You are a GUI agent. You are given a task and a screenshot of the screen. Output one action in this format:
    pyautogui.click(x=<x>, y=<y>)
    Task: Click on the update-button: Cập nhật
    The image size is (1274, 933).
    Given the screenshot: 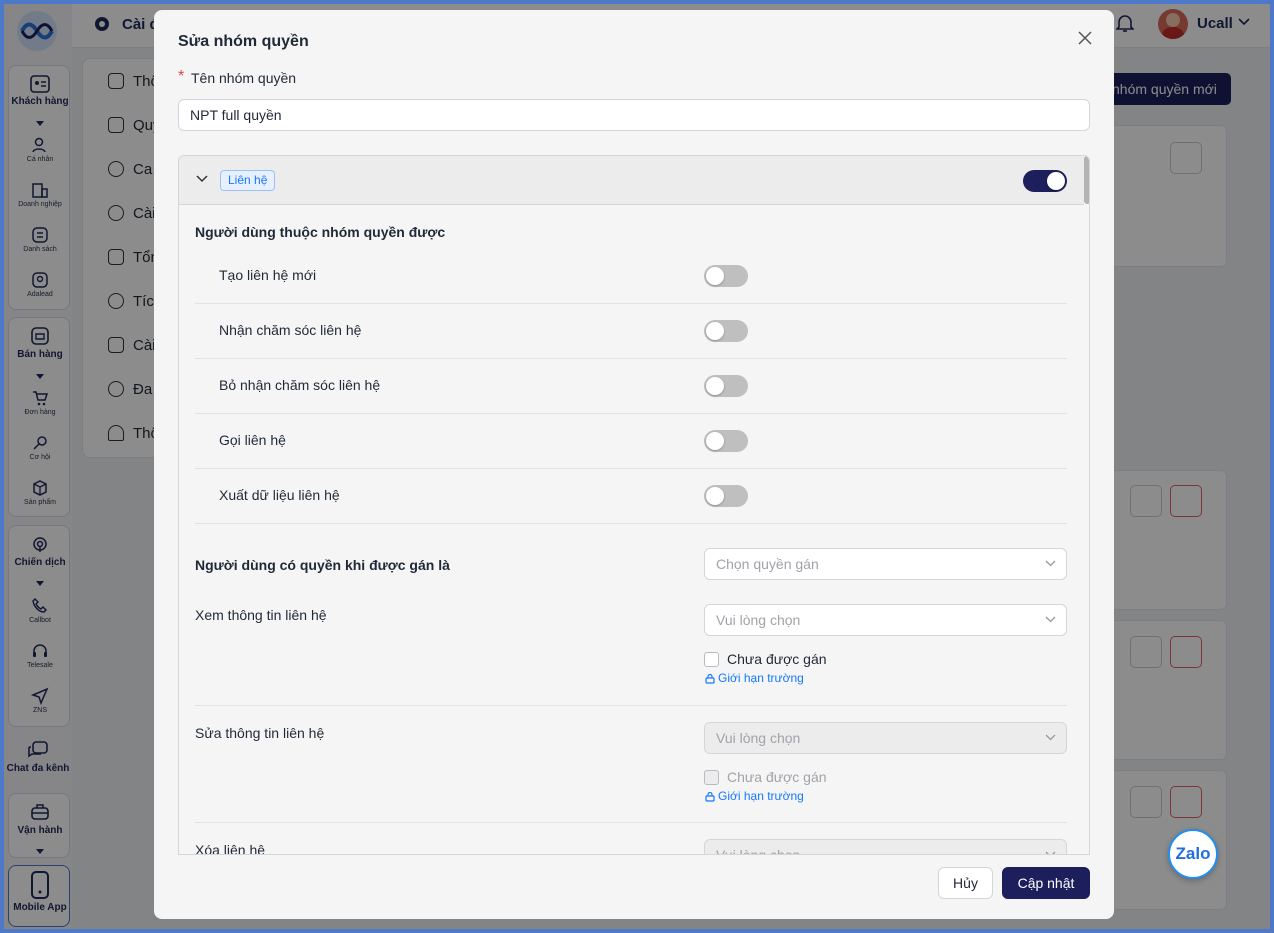 What is the action you would take?
    pyautogui.click(x=1046, y=883)
    